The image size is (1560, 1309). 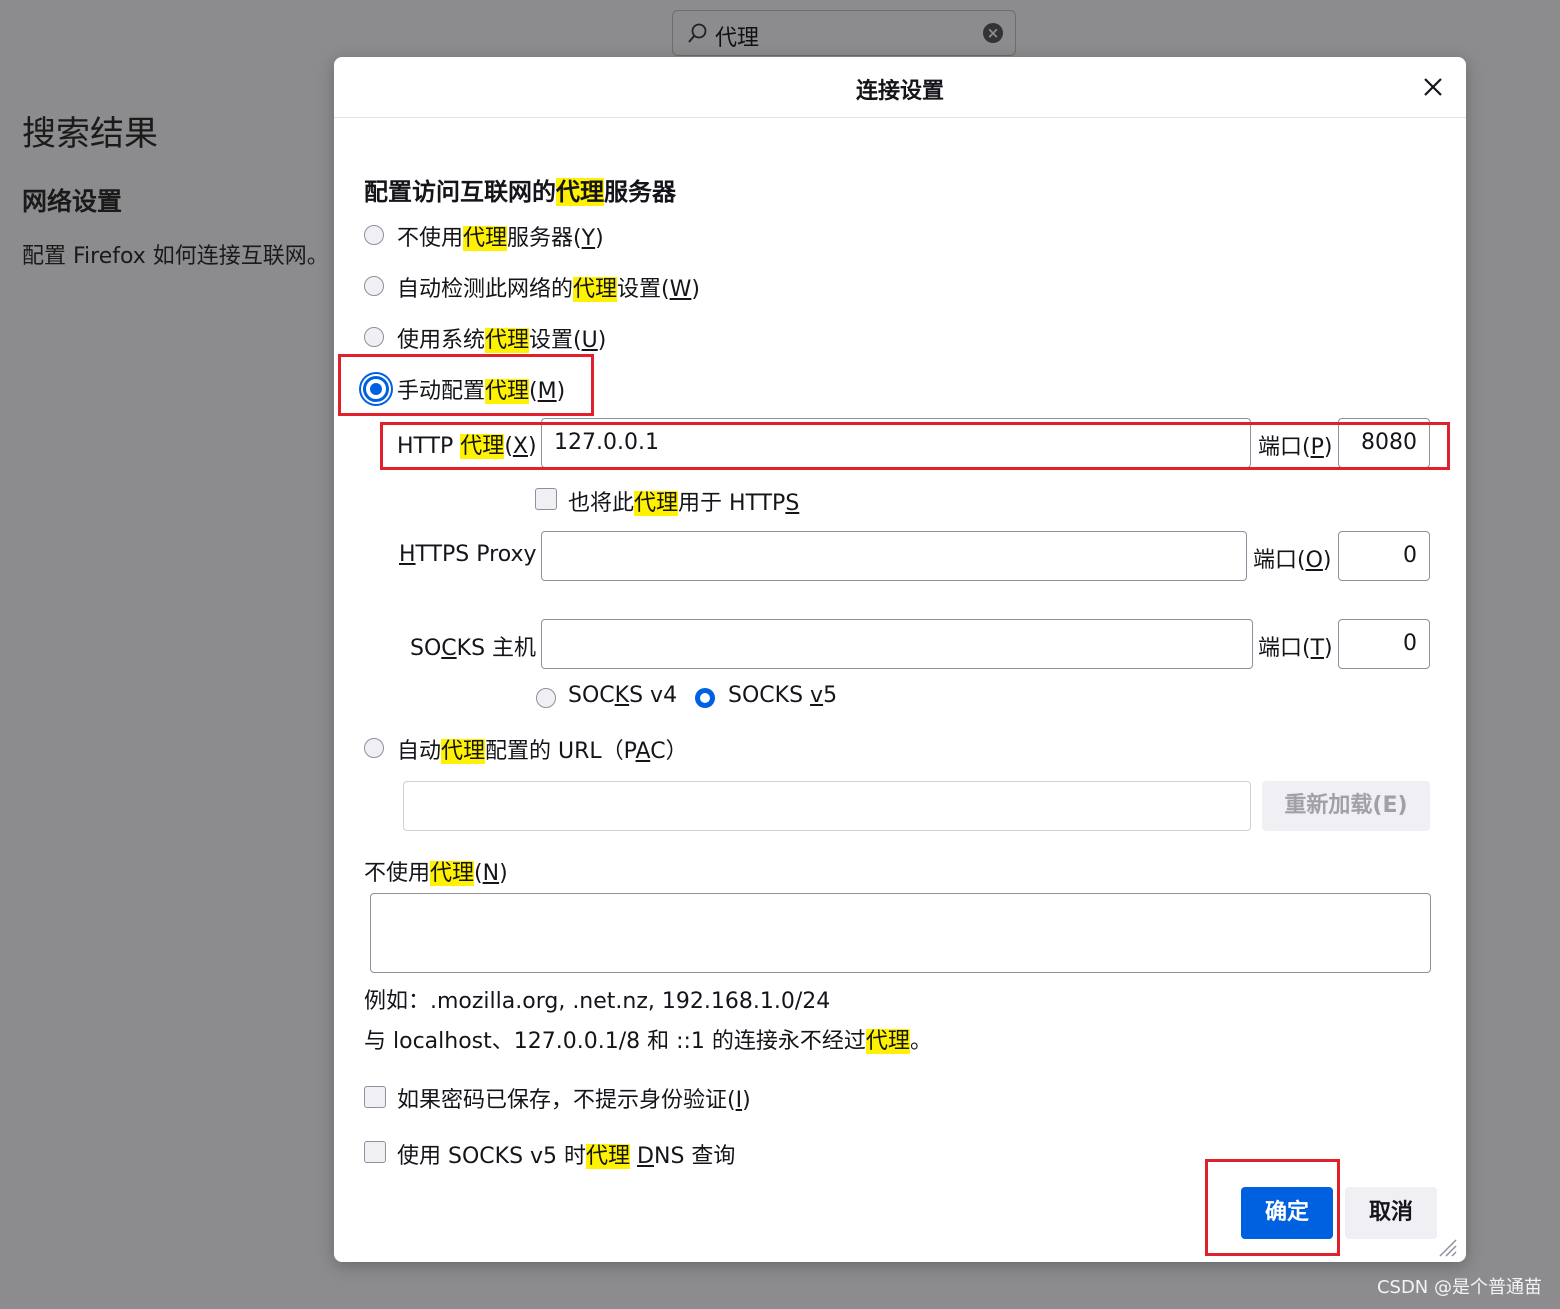 What do you see at coordinates (1295, 447) in the screenshot?
I see `http-port-label: 端口(P)` at bounding box center [1295, 447].